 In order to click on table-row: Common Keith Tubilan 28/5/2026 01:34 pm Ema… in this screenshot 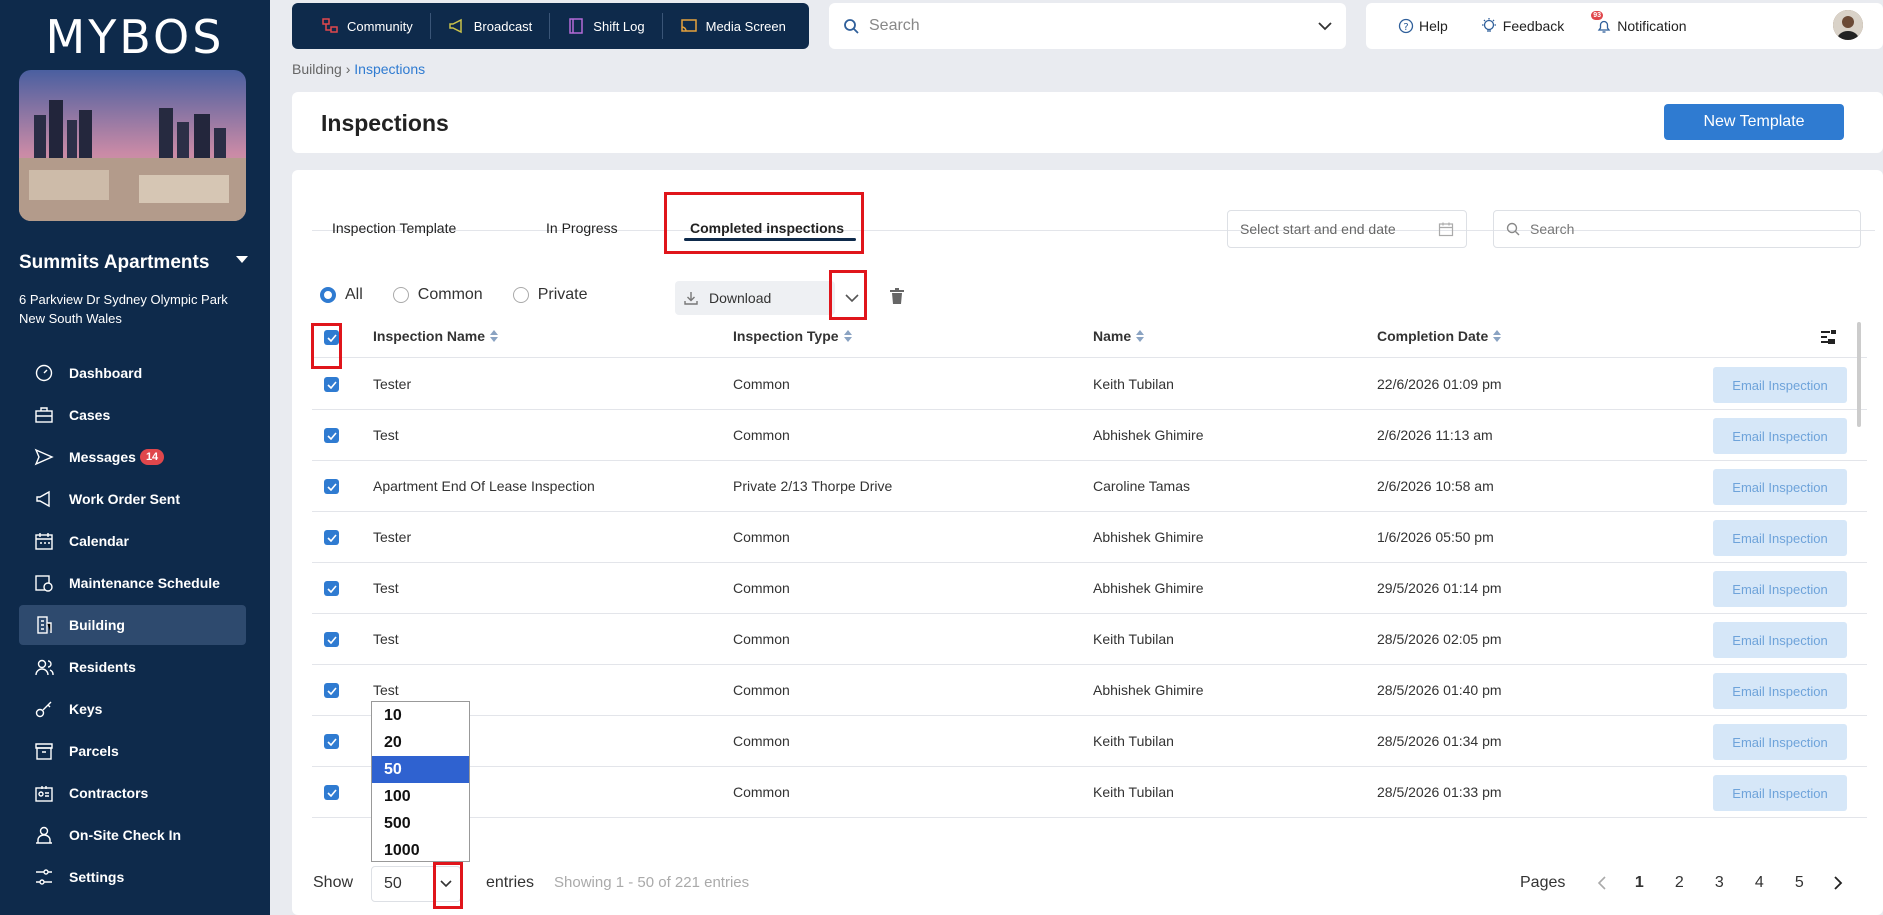, I will do `click(1089, 741)`.